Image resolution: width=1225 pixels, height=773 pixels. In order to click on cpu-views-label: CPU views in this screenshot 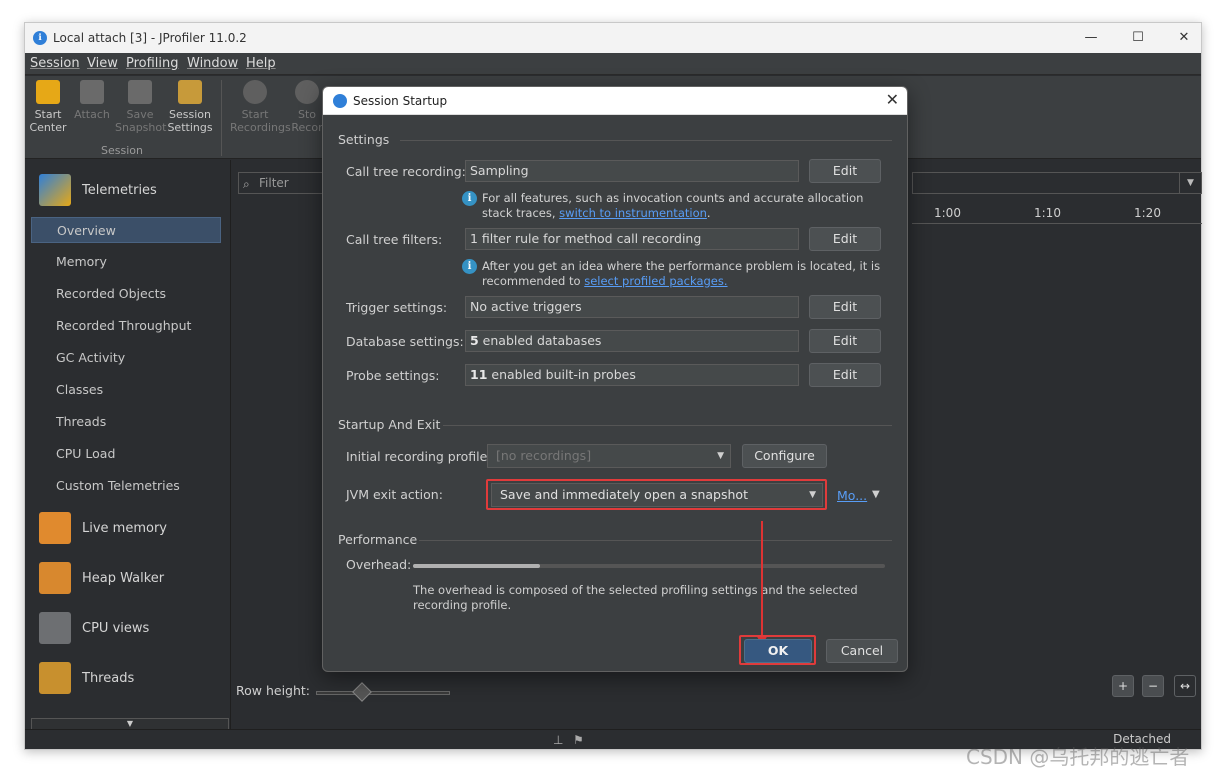, I will do `click(116, 628)`.